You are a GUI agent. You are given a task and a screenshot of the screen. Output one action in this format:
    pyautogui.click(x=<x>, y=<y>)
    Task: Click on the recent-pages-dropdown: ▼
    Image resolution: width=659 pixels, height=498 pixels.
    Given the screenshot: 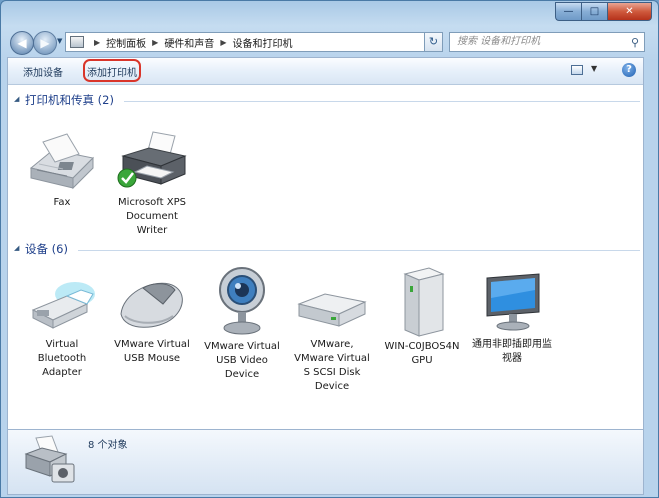 What is the action you would take?
    pyautogui.click(x=59, y=41)
    